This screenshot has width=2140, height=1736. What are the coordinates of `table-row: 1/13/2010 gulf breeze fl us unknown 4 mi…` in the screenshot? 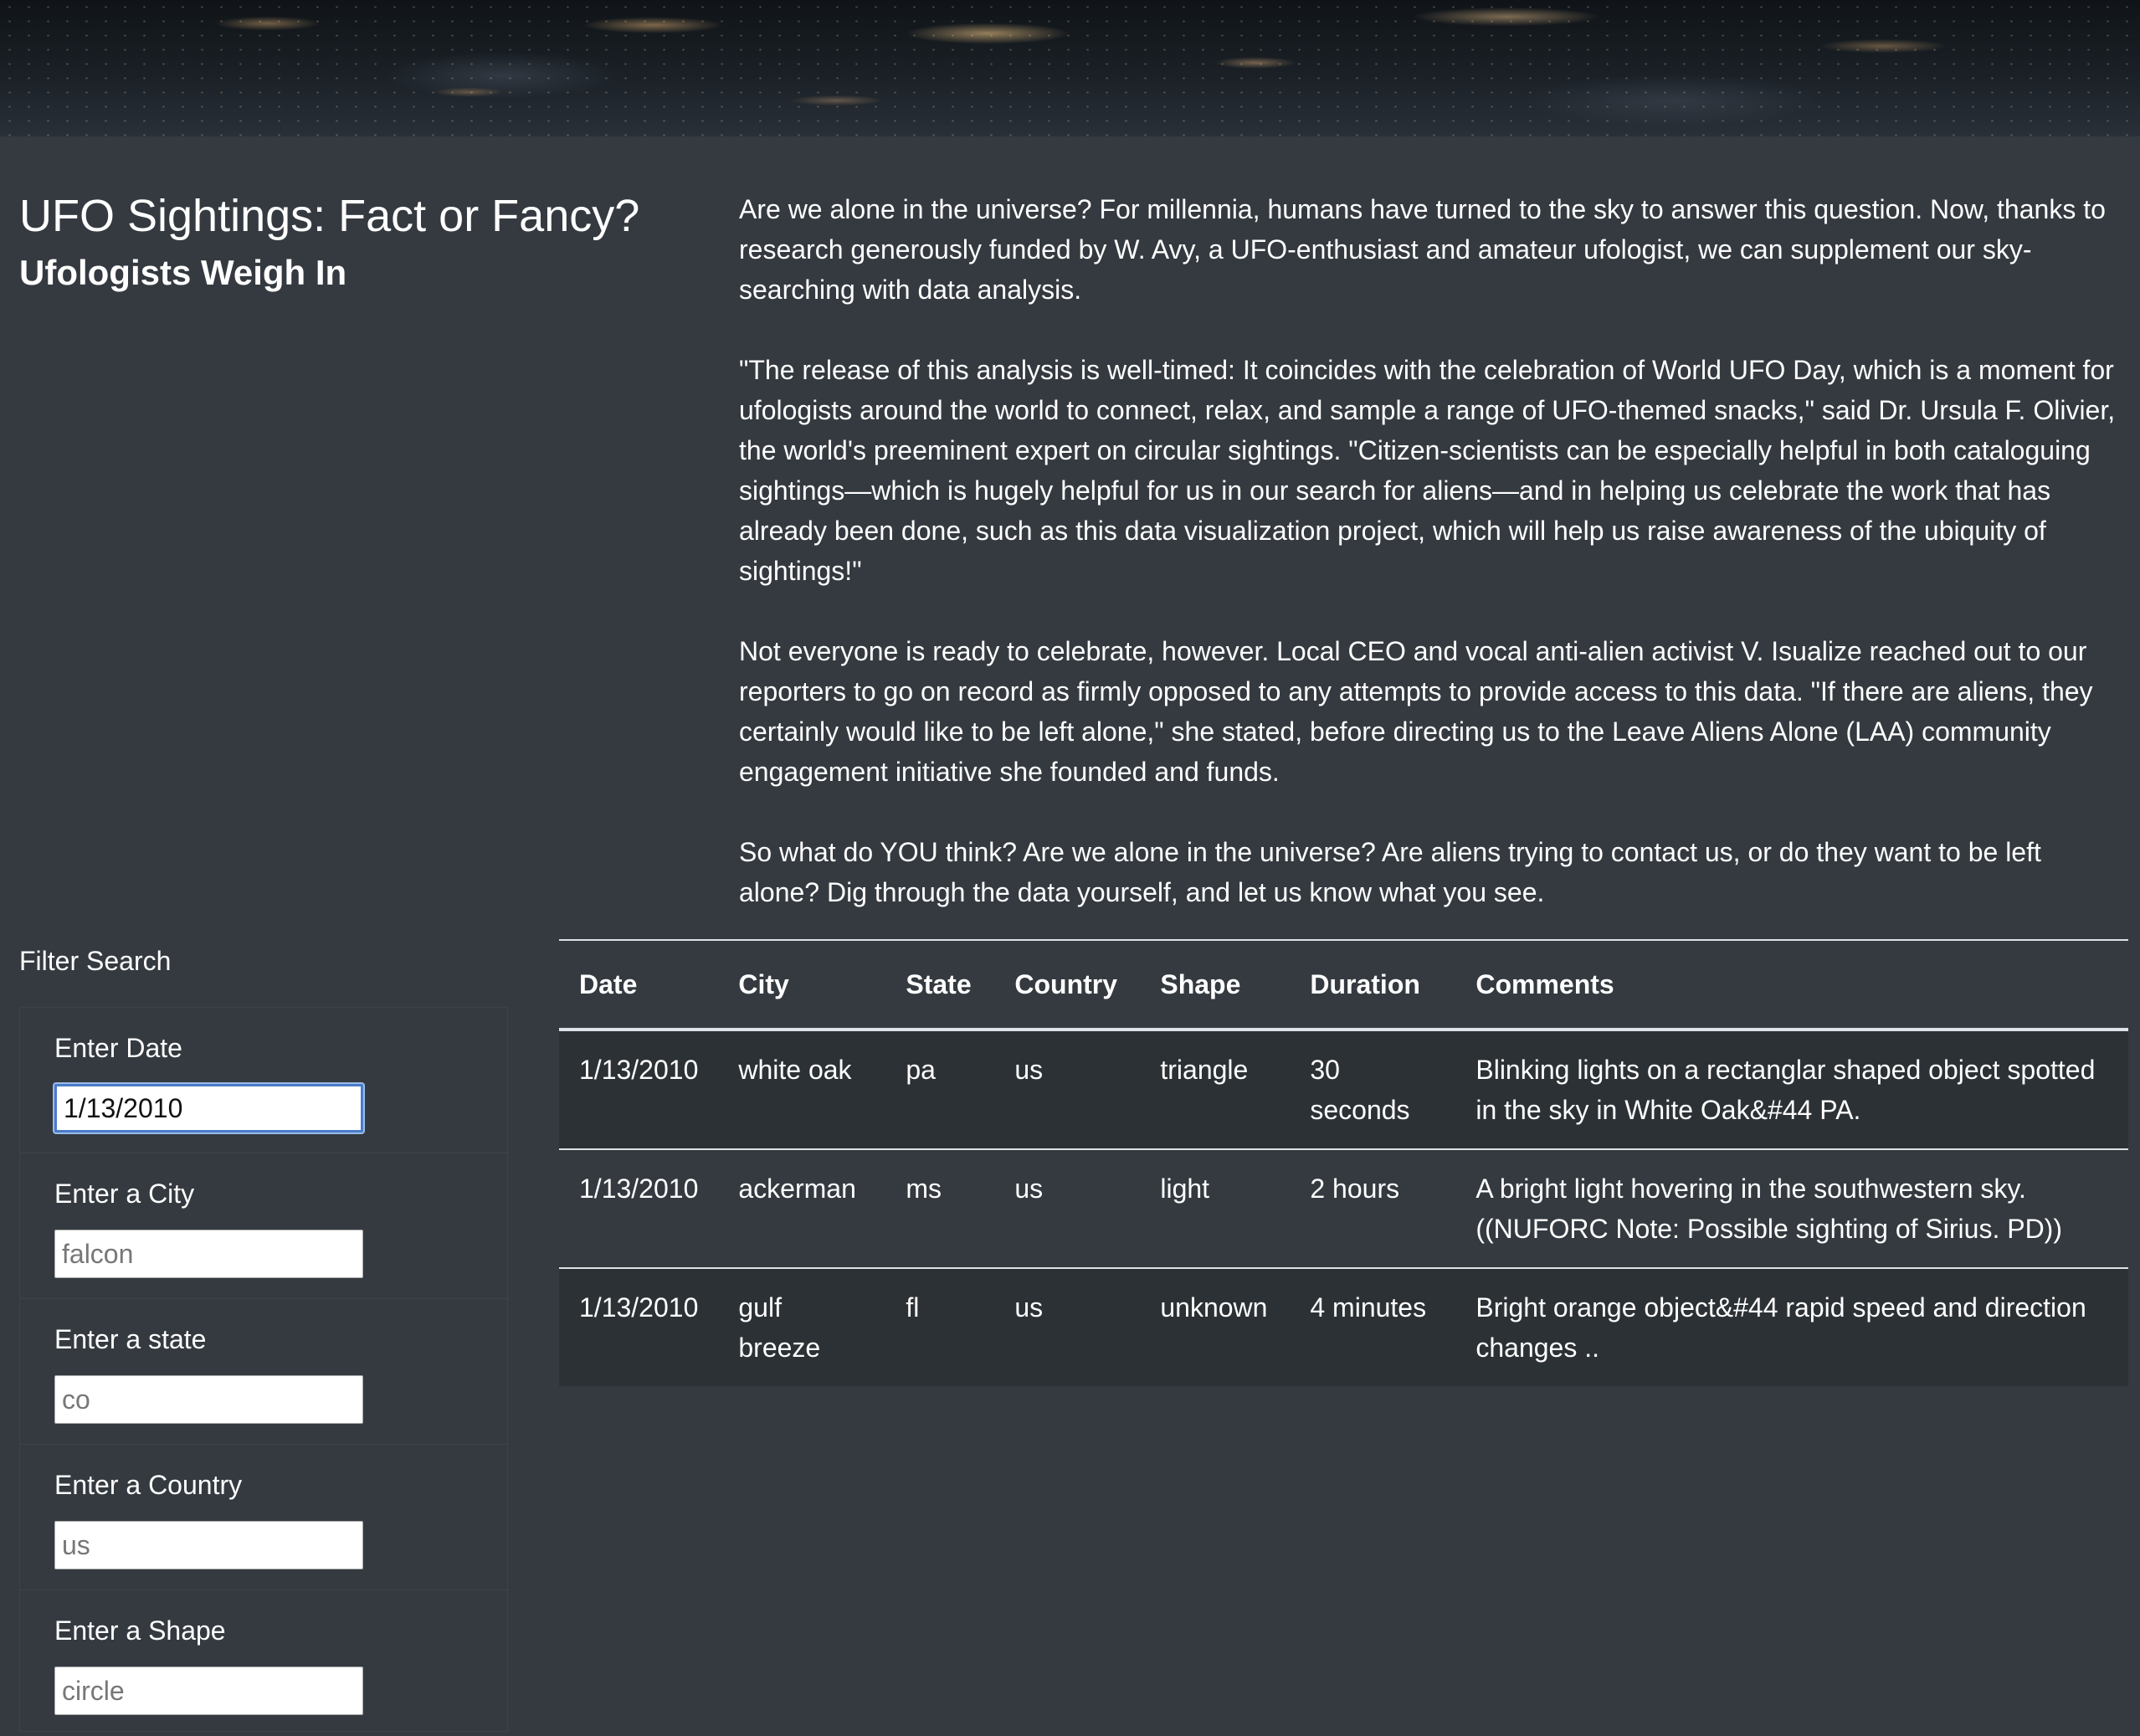 It's located at (1343, 1327).